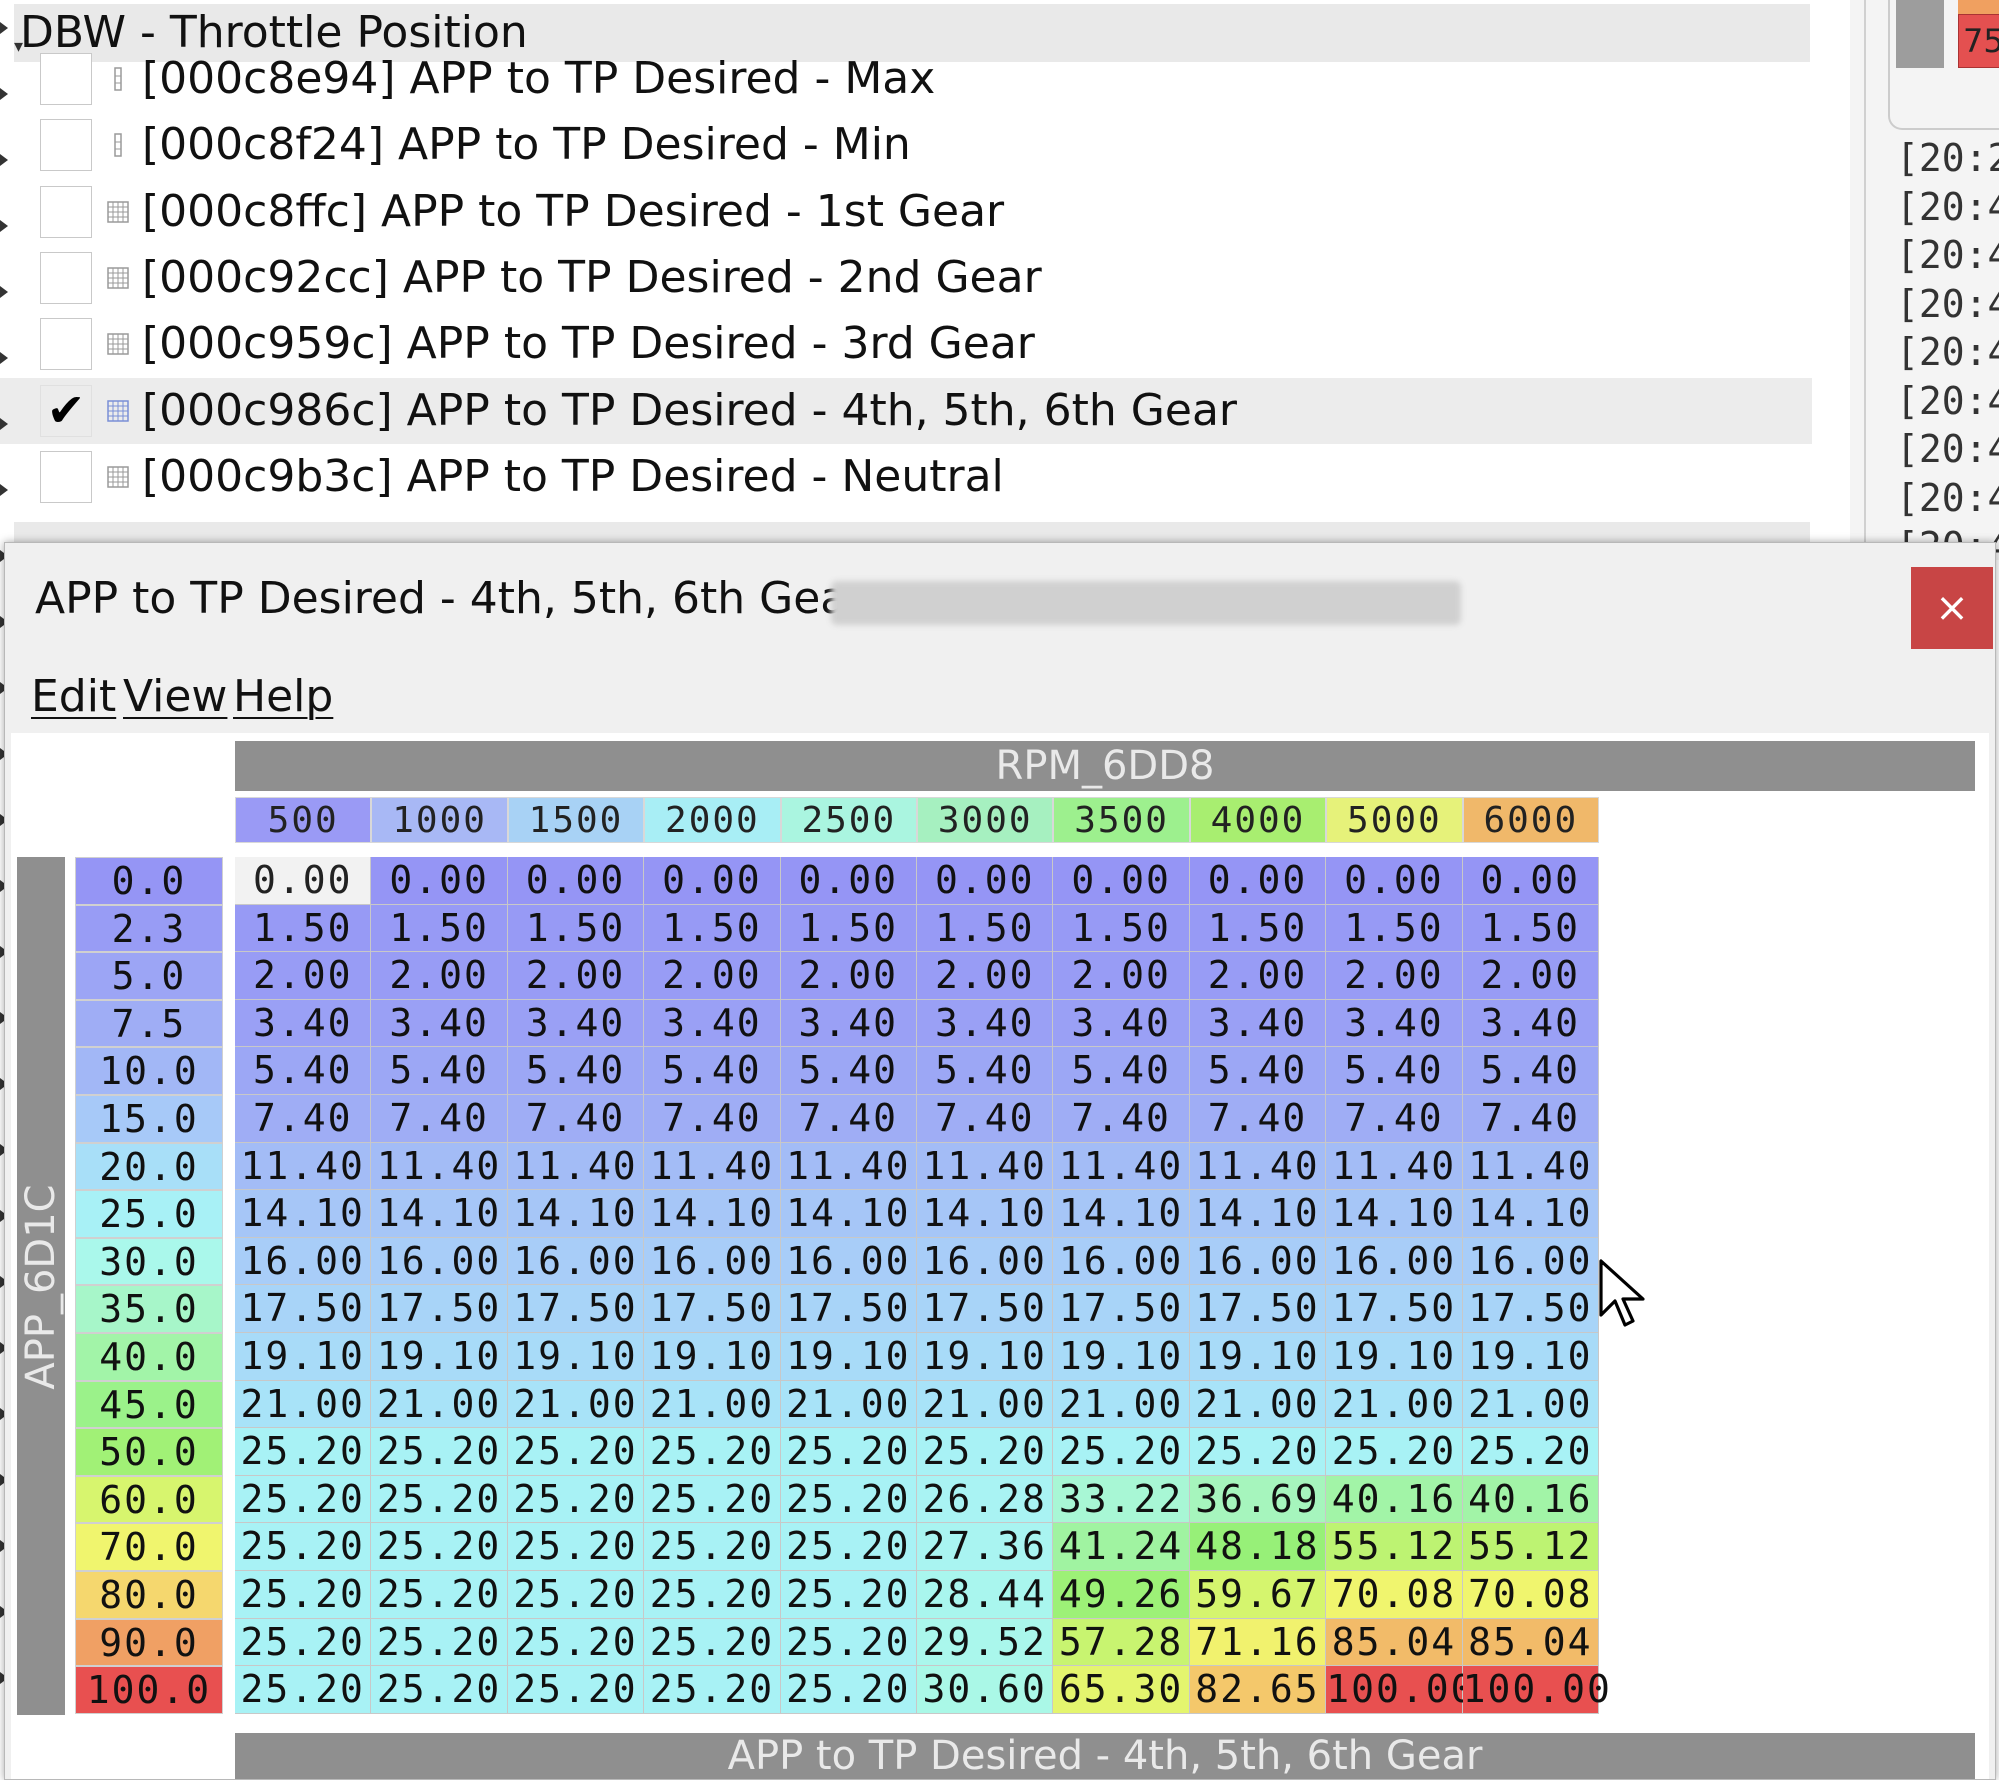  Describe the element at coordinates (1121, 1642) in the screenshot. I see `table-cell: 57.28` at that location.